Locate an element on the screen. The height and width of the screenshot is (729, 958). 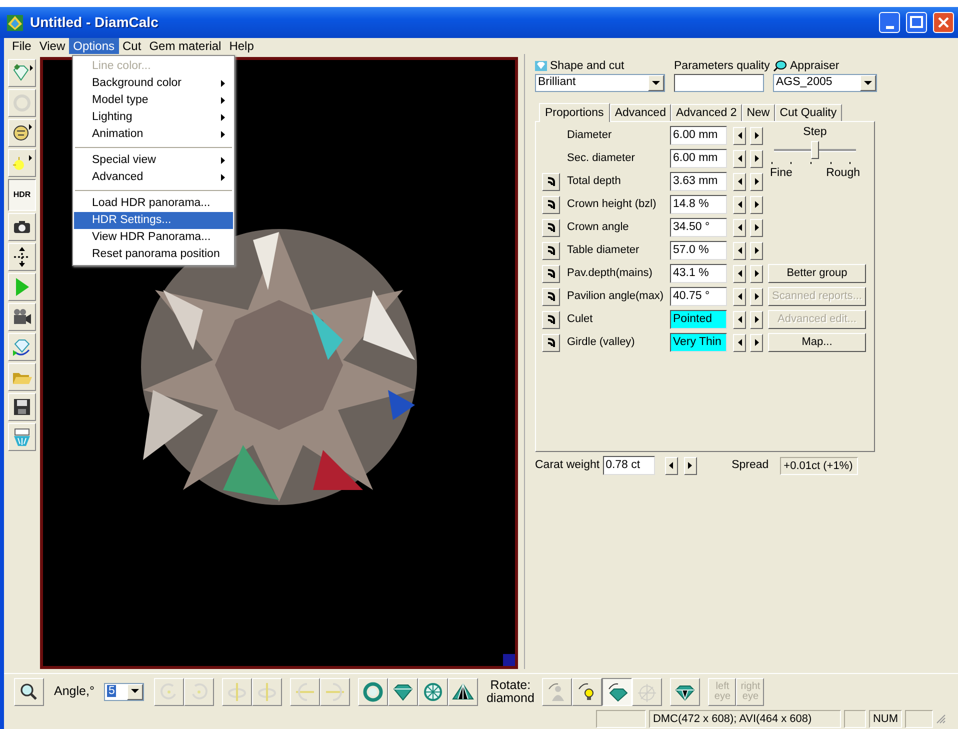
value-field: +0.01ct (+1%) is located at coordinates (819, 465).